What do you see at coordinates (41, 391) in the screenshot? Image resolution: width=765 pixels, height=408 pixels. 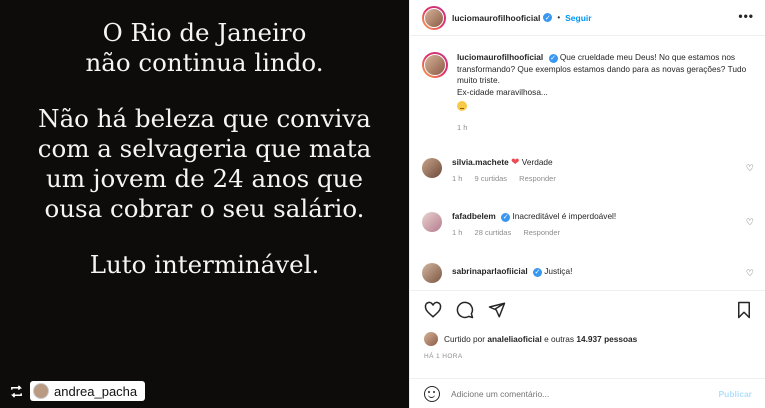 I see `repost-avatar` at bounding box center [41, 391].